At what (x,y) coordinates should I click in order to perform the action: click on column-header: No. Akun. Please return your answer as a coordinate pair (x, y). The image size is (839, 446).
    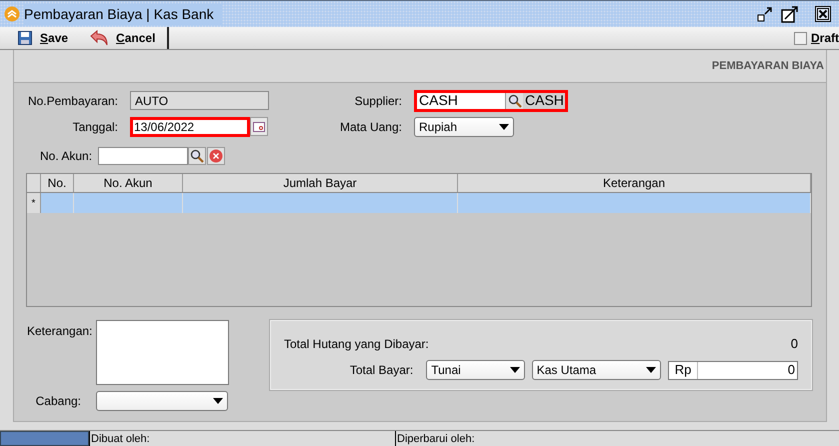
    Looking at the image, I should click on (128, 183).